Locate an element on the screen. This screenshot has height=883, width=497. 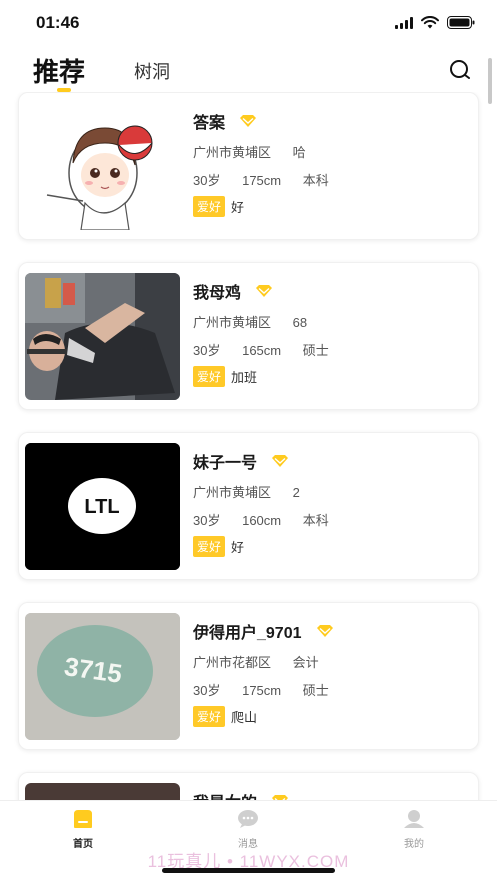
tab-messages: 消息 is located at coordinates (248, 829).